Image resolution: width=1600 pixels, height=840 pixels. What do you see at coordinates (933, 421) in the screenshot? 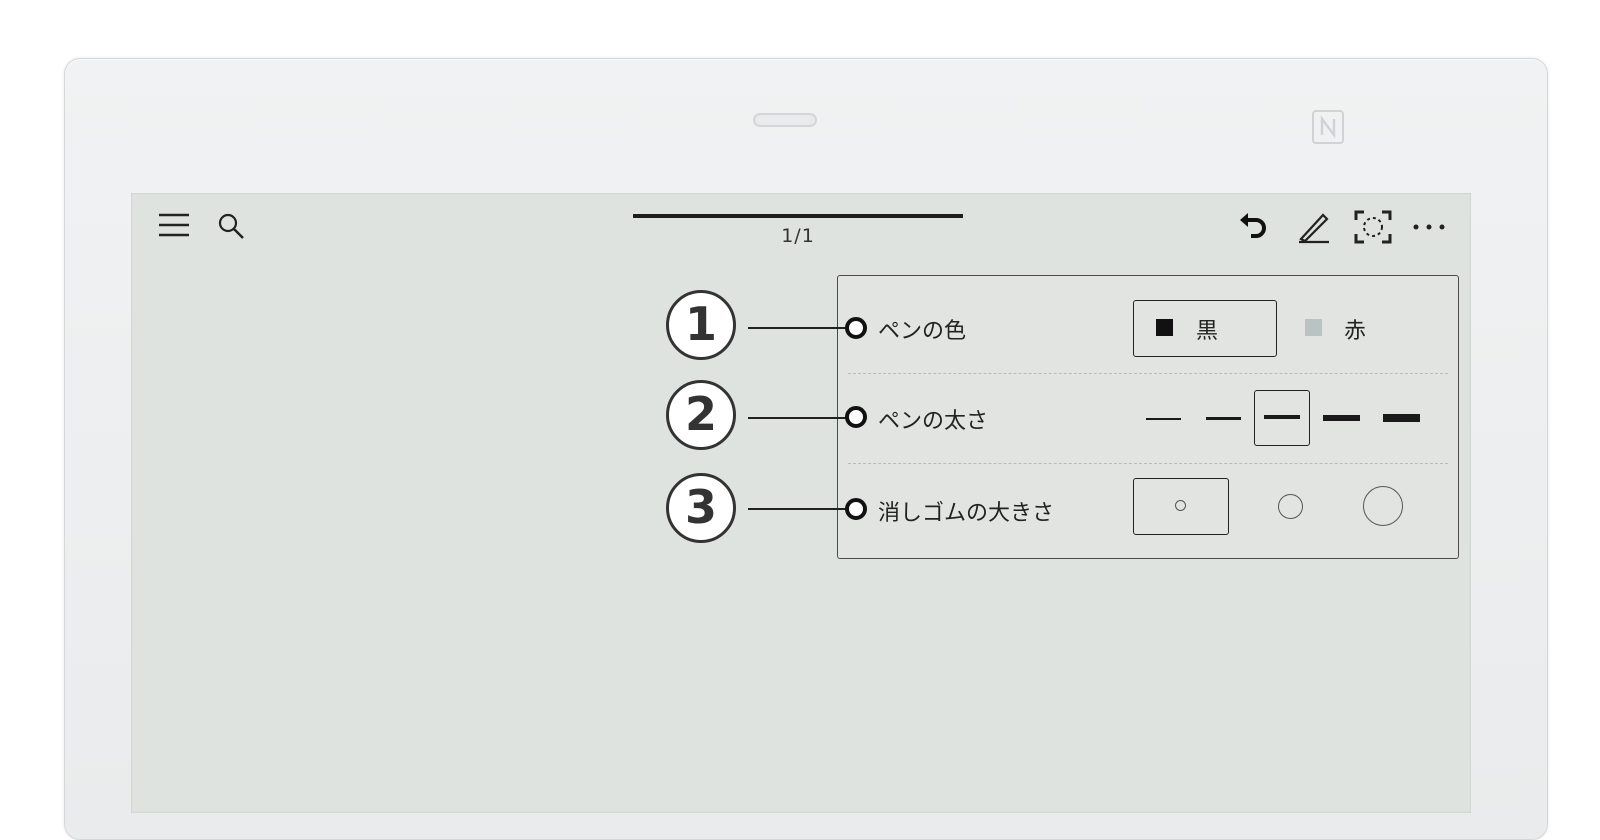
I see `pen-width-label: ペンの太さ` at bounding box center [933, 421].